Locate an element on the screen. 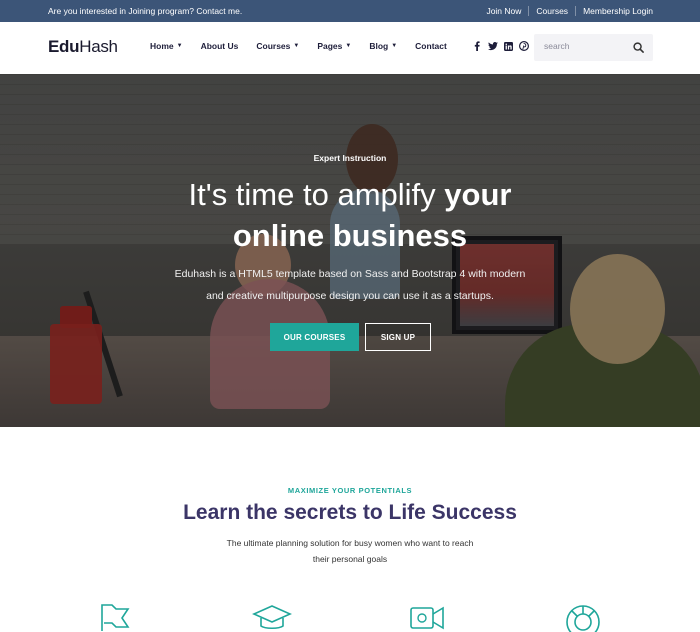 This screenshot has width=700, height=632. nav-item-blog: Blog ▼ is located at coordinates (383, 46).